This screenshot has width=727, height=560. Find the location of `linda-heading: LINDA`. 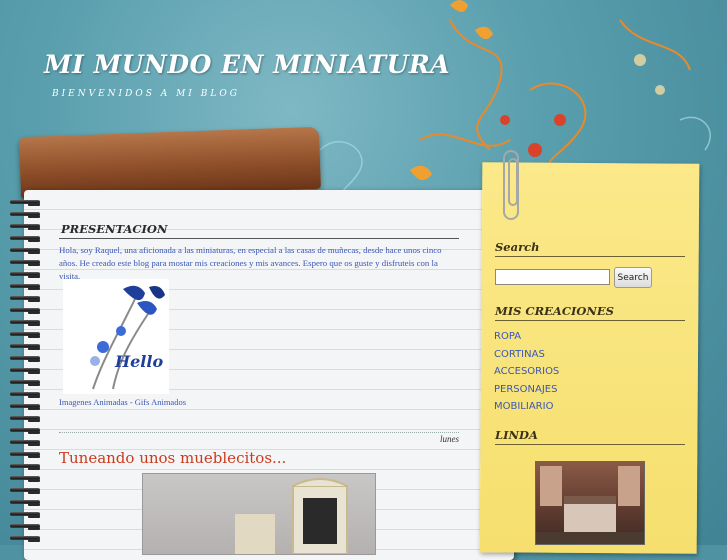

linda-heading: LINDA is located at coordinates (590, 436).